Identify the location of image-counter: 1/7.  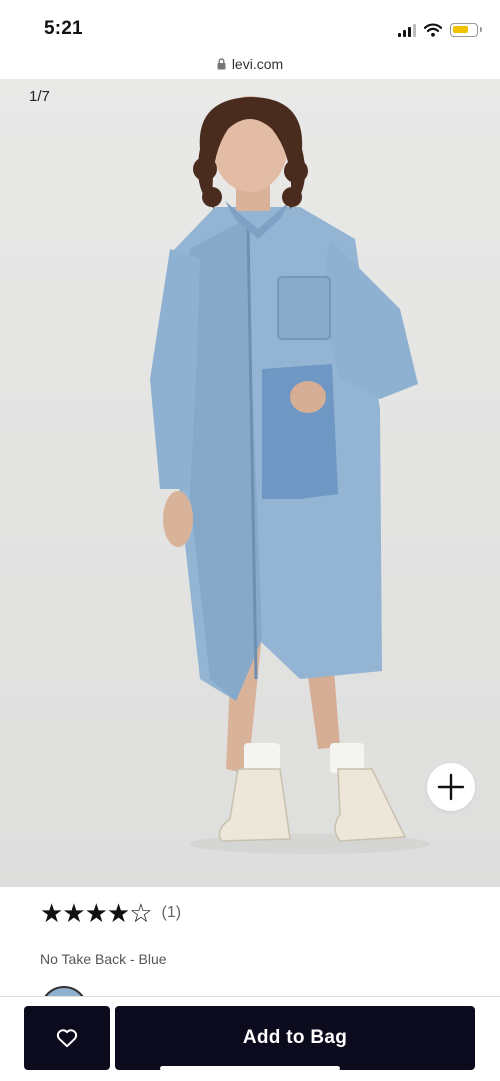
(39, 96).